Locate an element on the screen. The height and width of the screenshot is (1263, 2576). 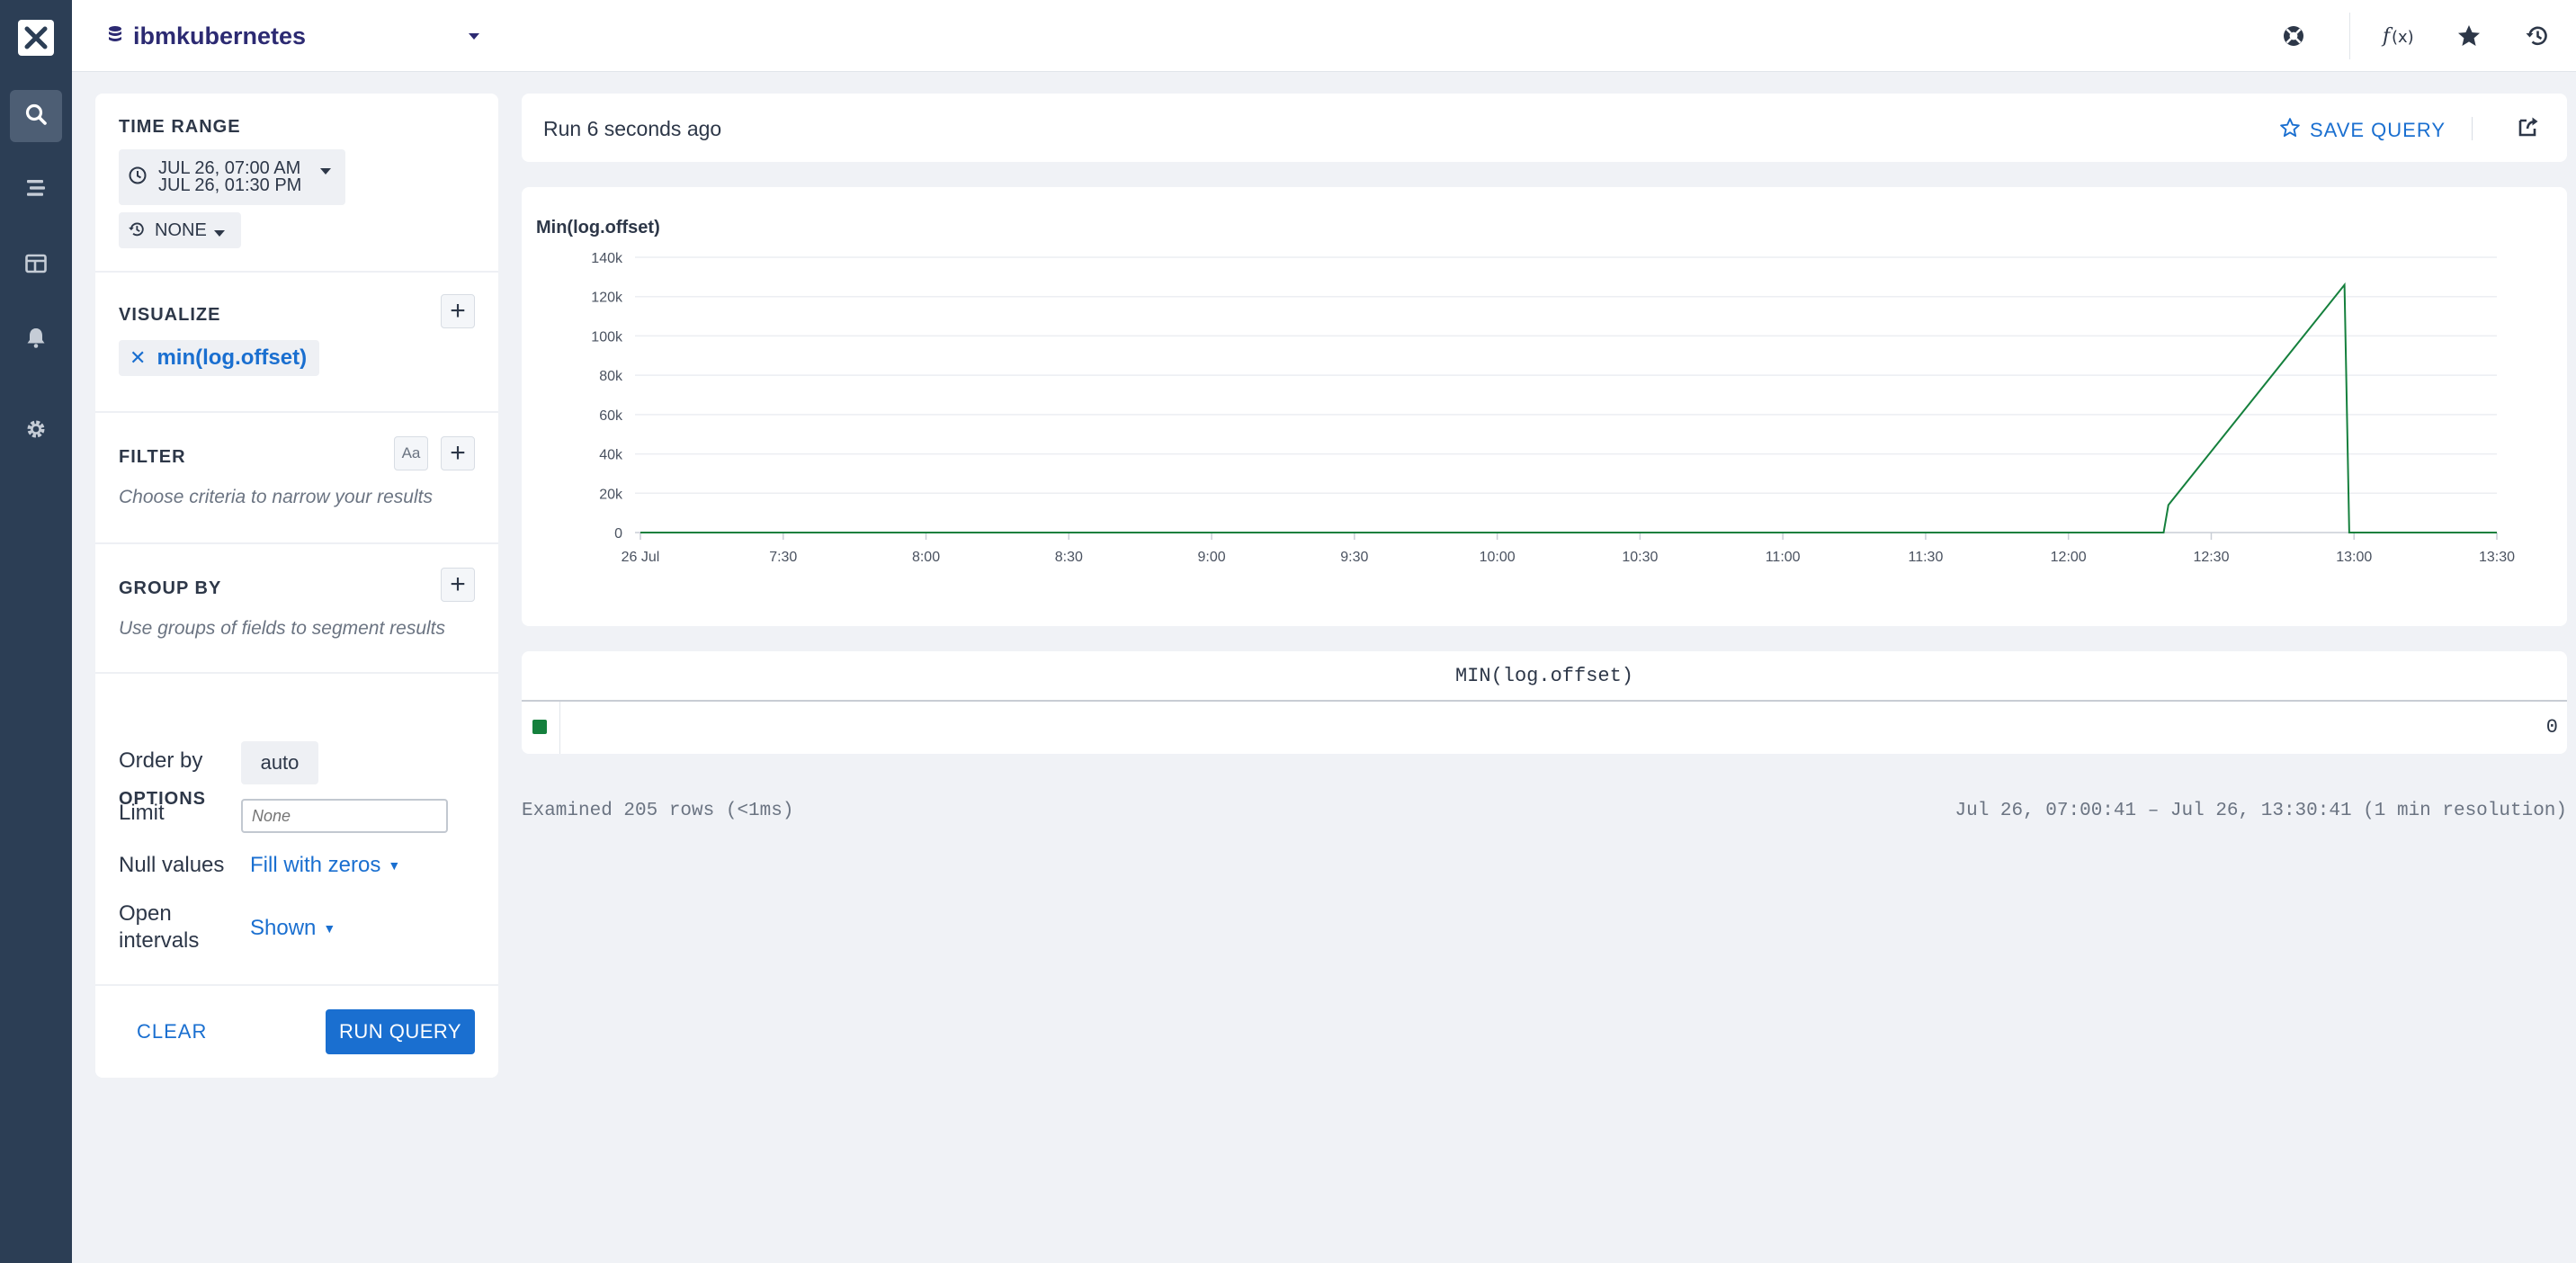
add-filter-button: + is located at coordinates (458, 453).